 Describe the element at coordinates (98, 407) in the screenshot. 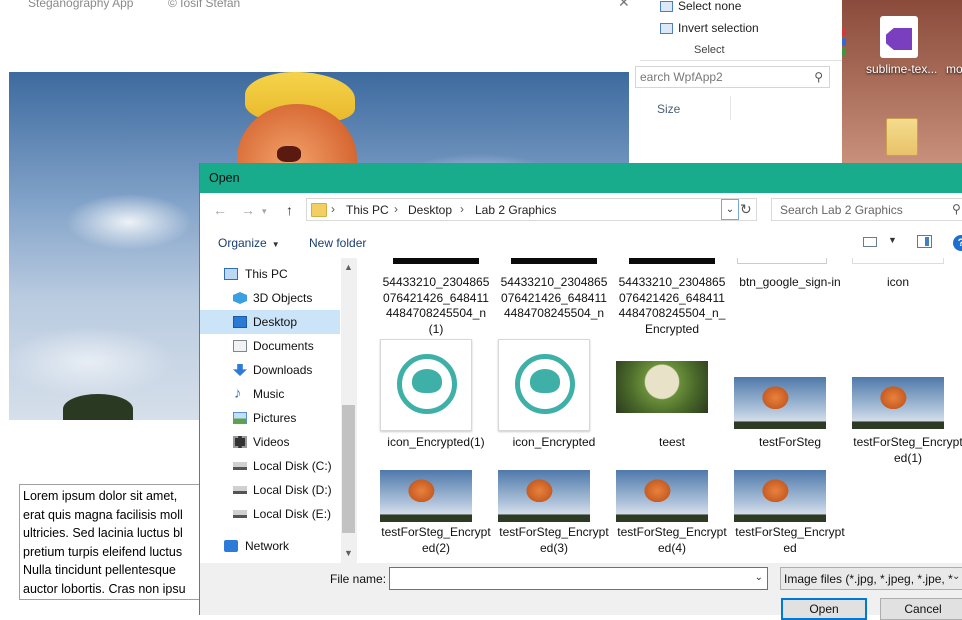

I see `tree-silhouette` at that location.